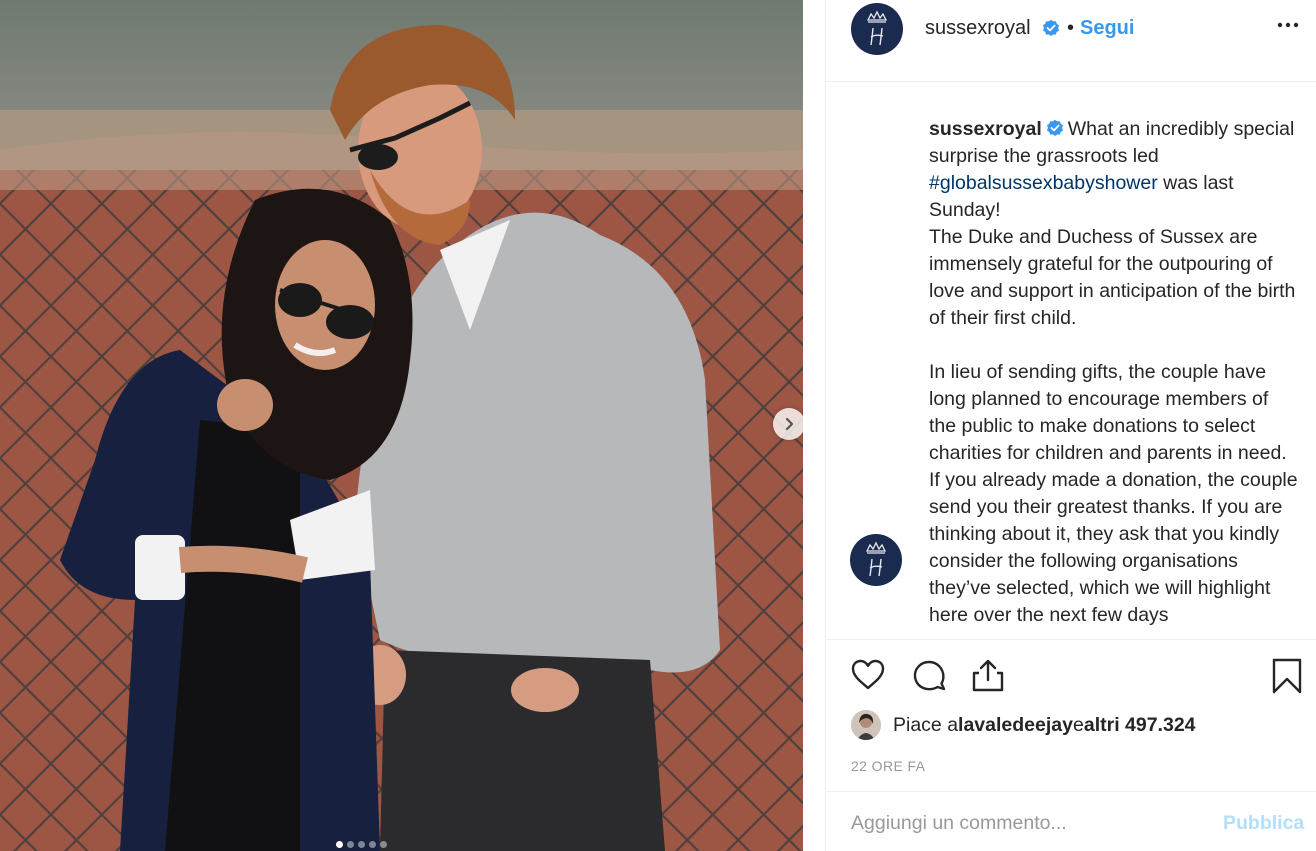 Image resolution: width=1316 pixels, height=851 pixels. I want to click on bookmark-icon, so click(1287, 676).